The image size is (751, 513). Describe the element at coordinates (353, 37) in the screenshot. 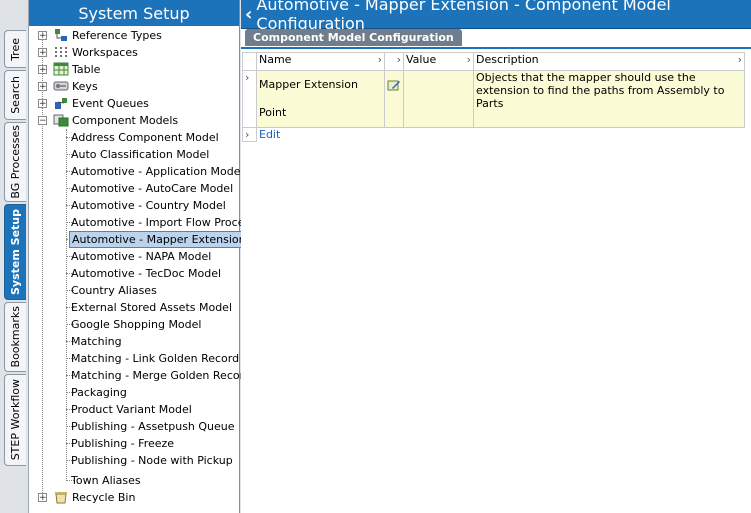

I see `tab-component-model-configuration: Component Model Configuration` at that location.